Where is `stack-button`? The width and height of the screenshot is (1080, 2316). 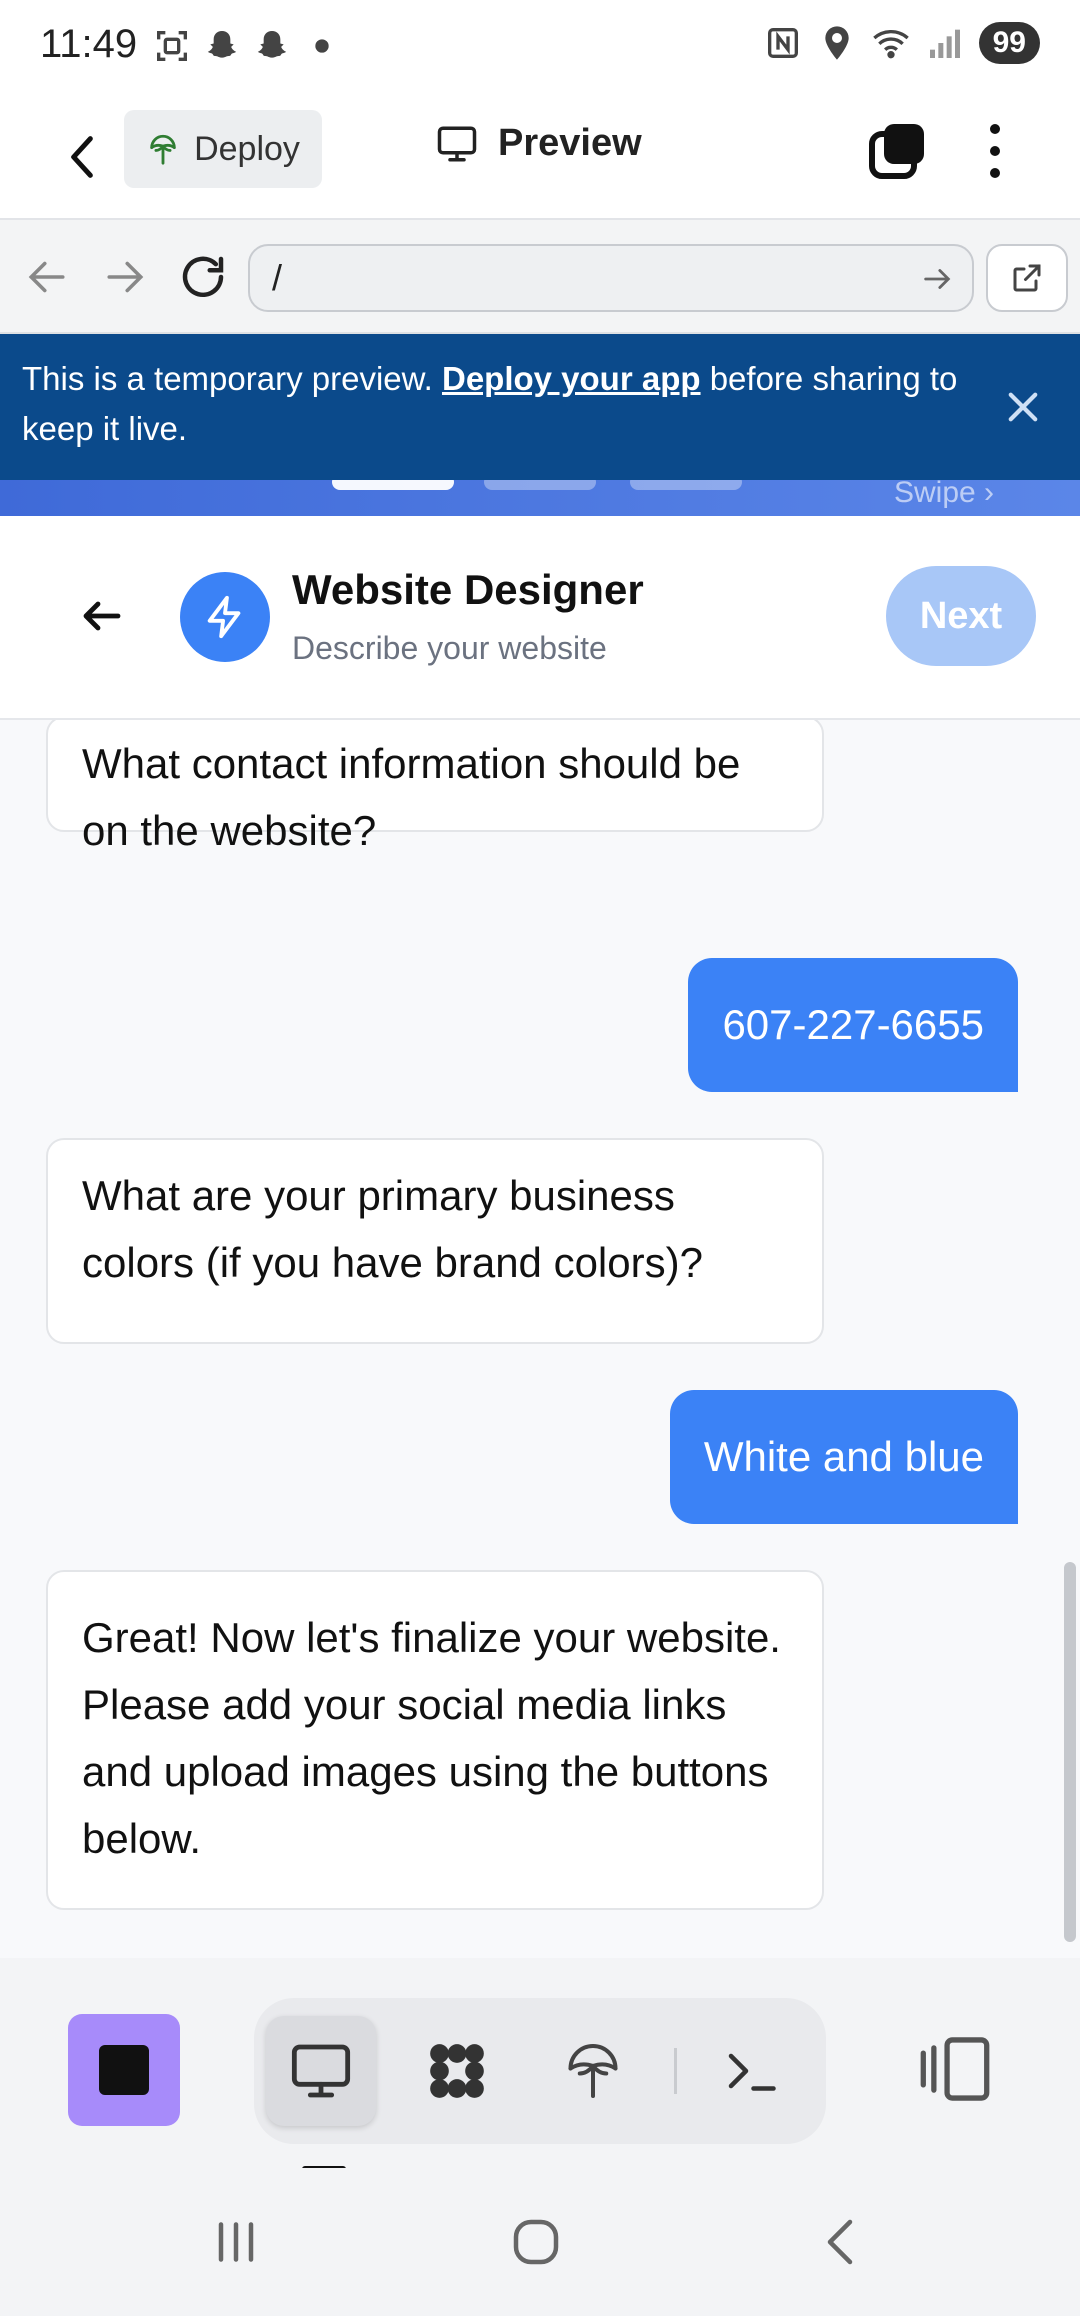
stack-button is located at coordinates (898, 150).